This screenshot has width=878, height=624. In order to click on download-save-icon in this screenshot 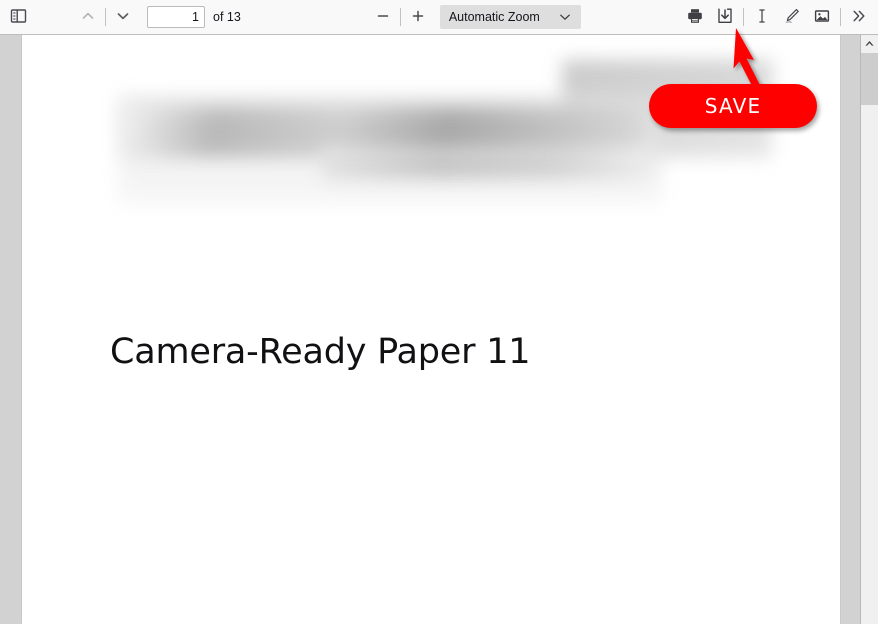, I will do `click(725, 17)`.